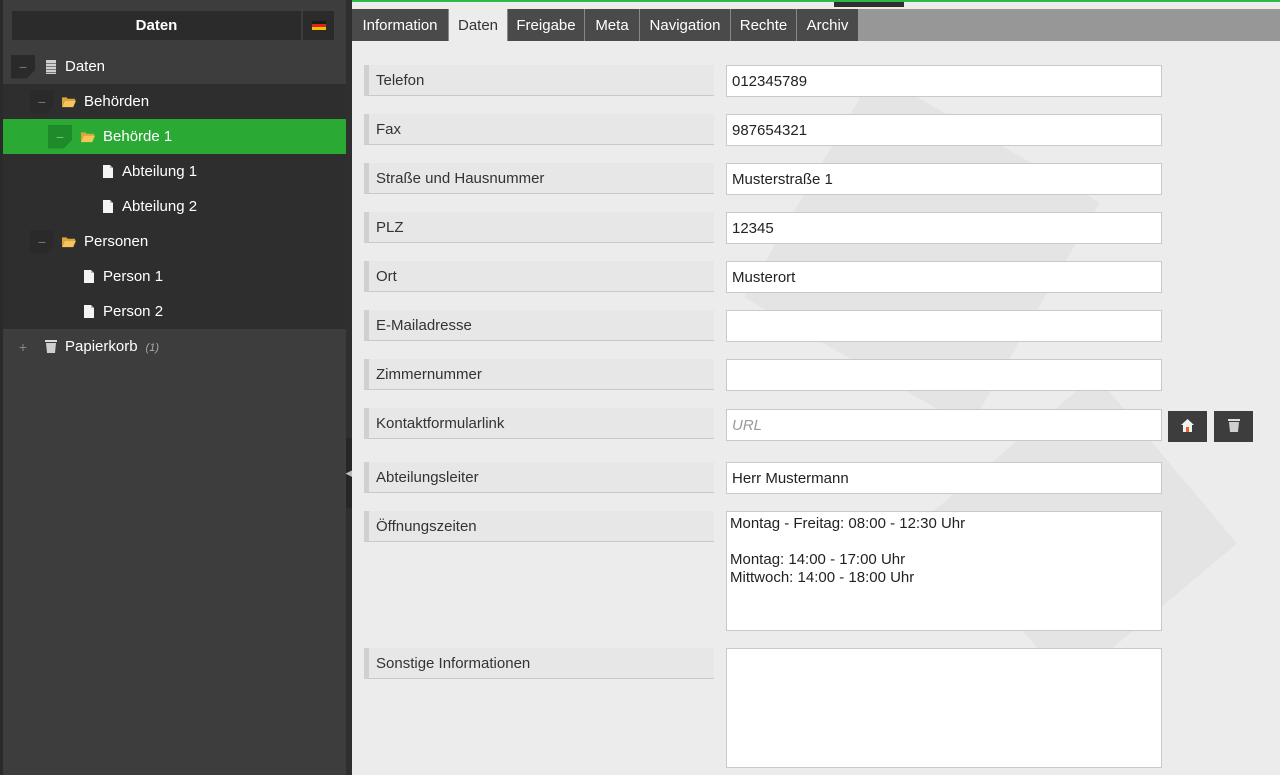  I want to click on department-head-field, so click(944, 478).